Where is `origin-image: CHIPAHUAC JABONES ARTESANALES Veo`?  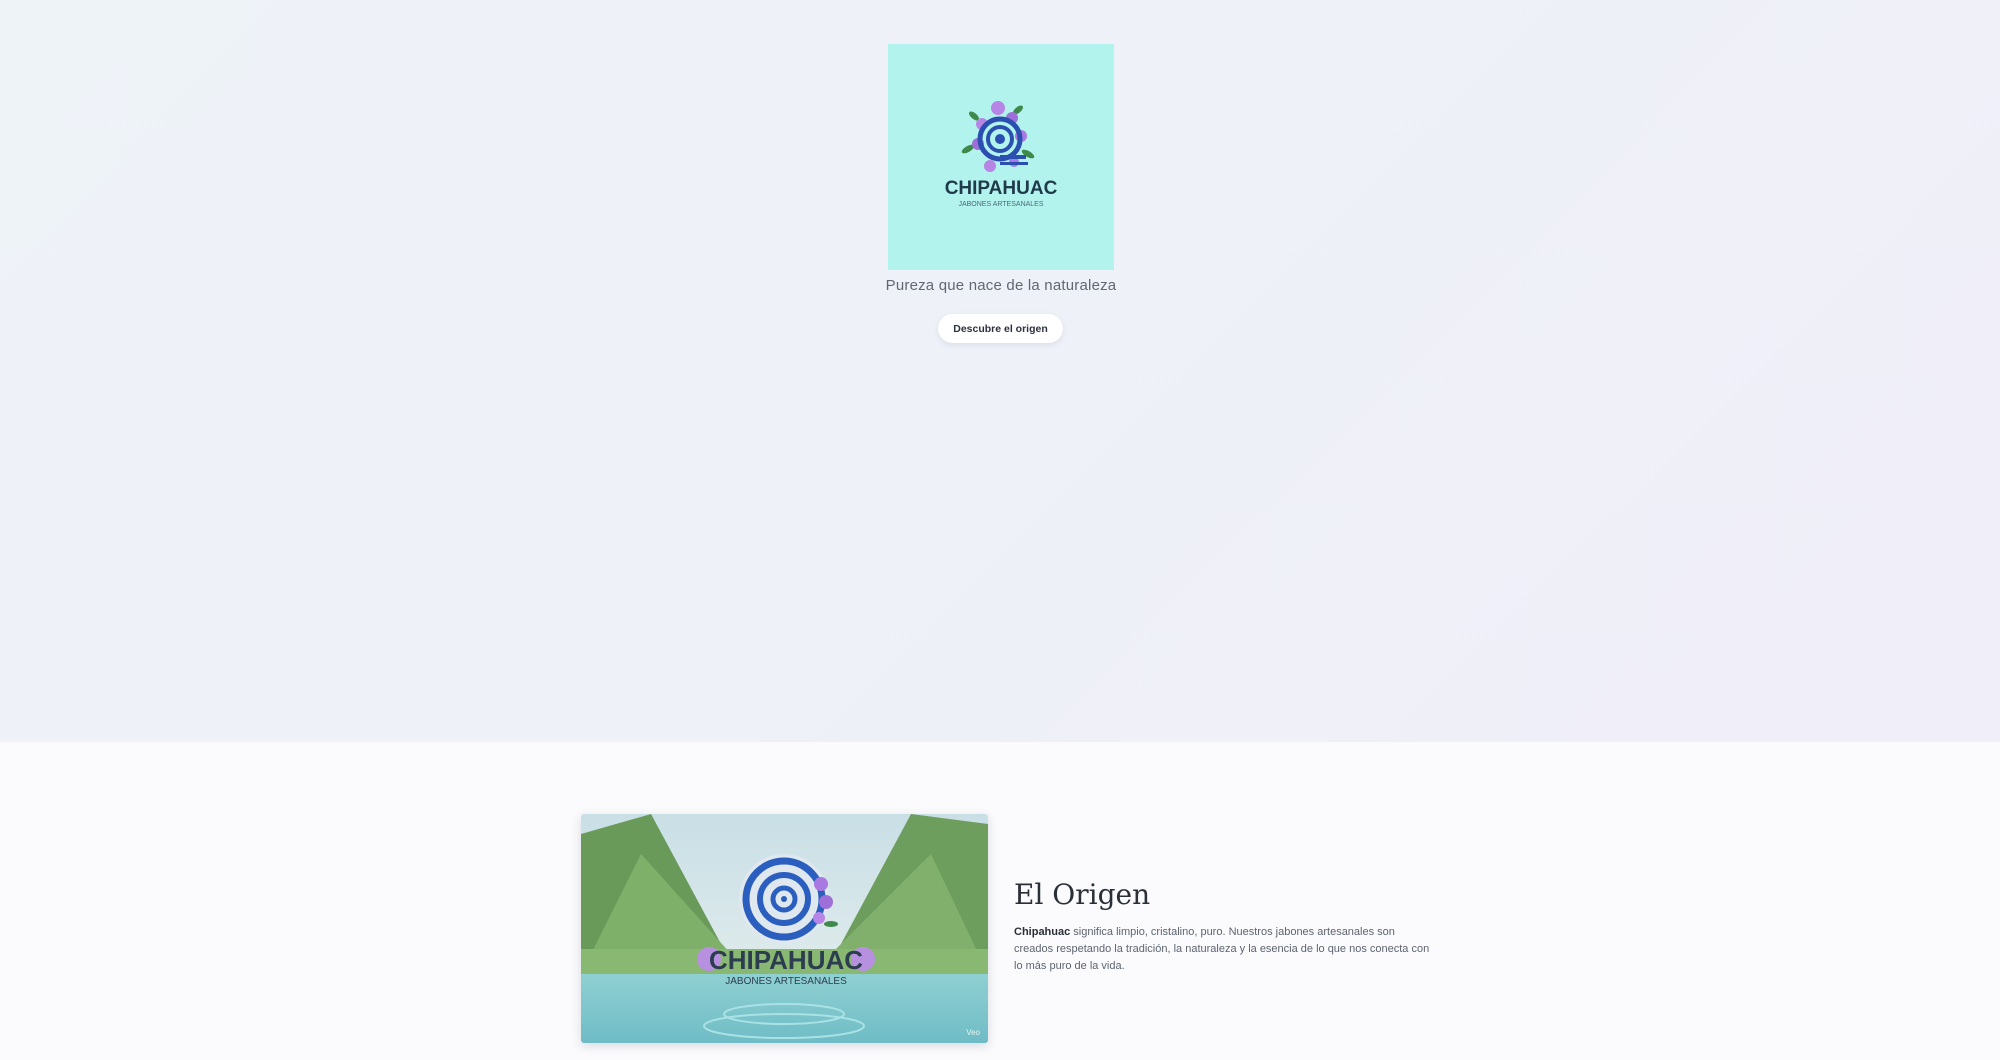
origin-image: CHIPAHUAC JABONES ARTESANALES Veo is located at coordinates (784, 928).